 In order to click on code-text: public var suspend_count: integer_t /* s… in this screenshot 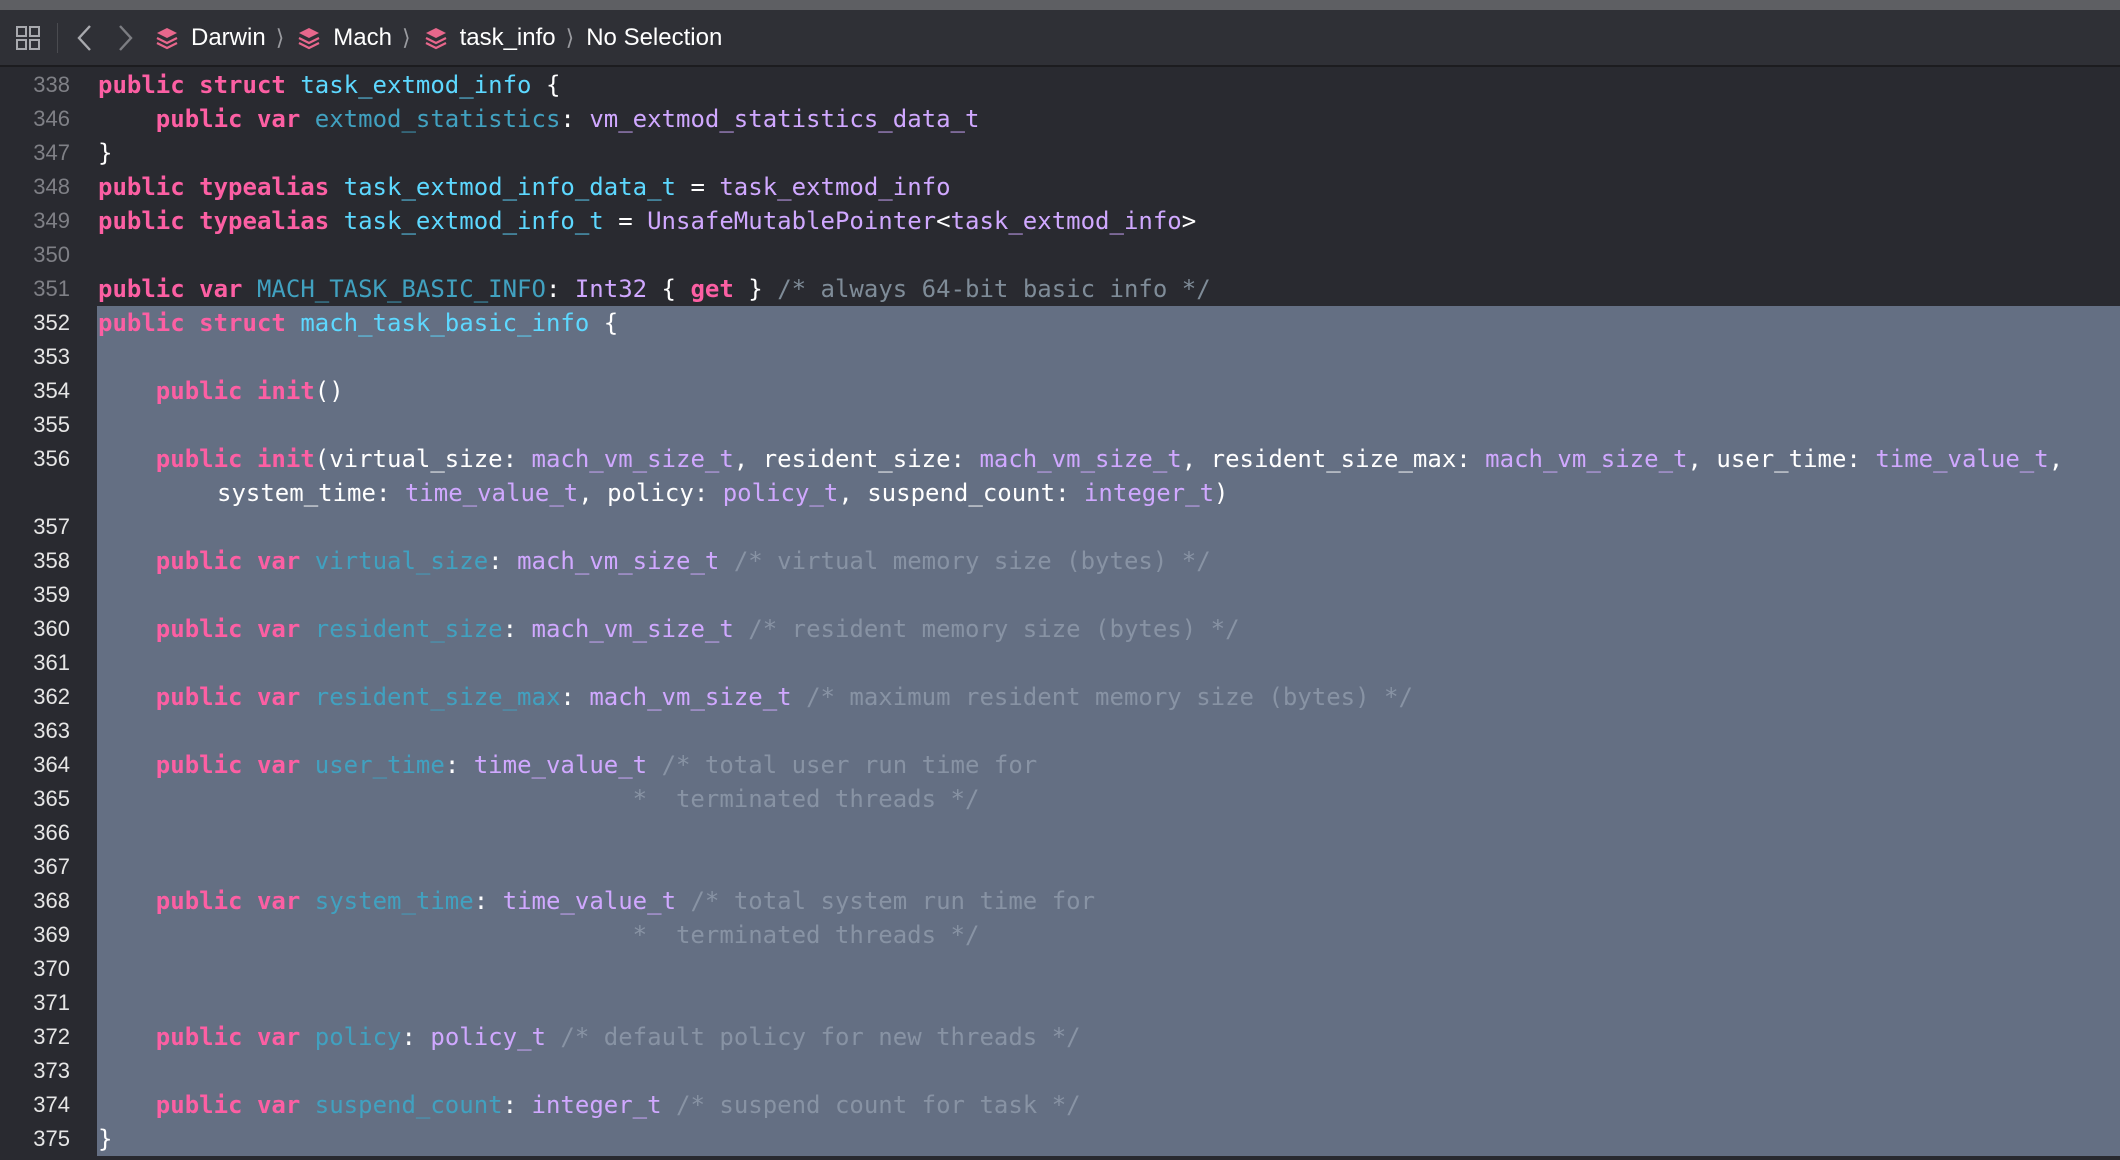, I will do `click(1109, 1105)`.